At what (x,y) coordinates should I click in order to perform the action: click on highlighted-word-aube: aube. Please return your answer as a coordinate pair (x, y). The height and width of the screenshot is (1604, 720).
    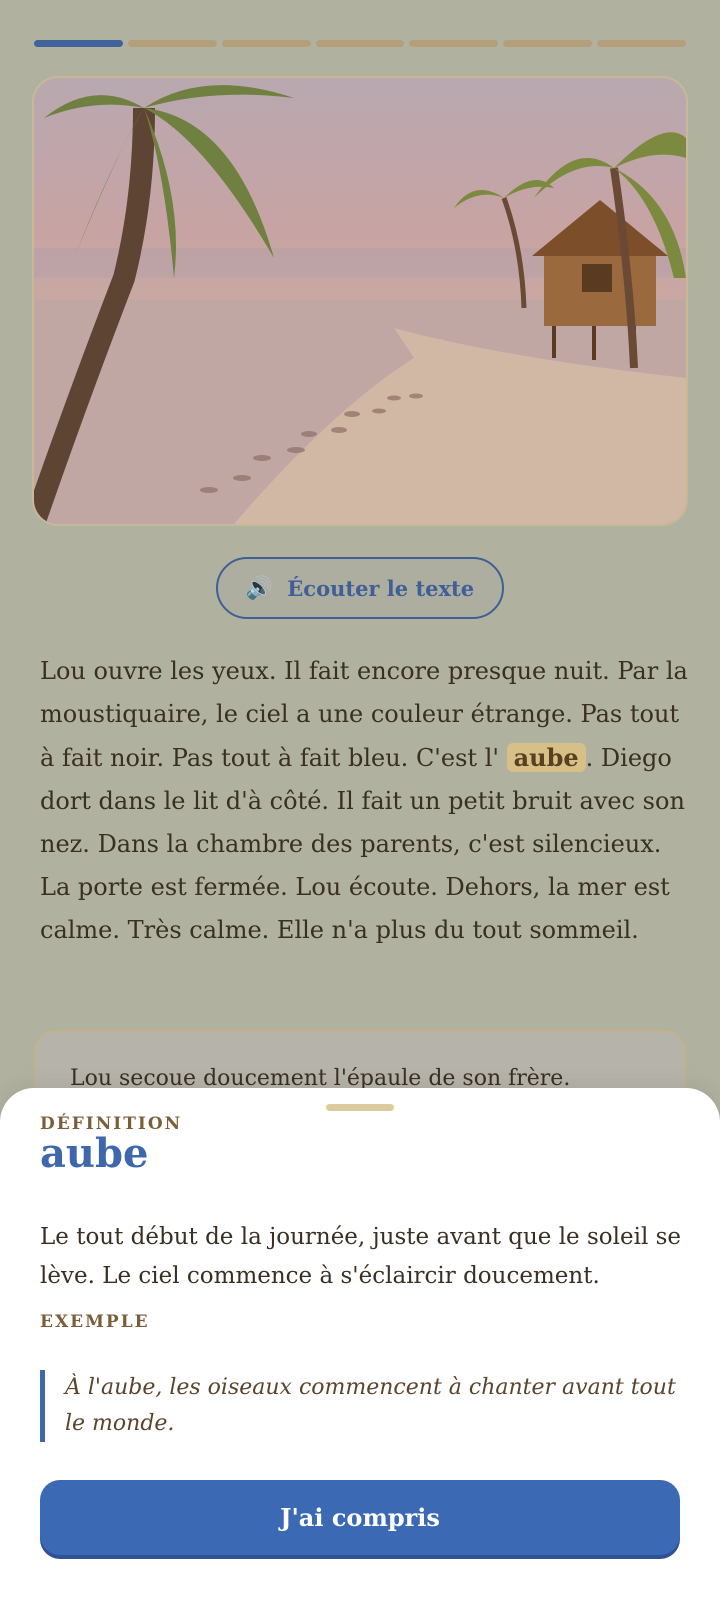
    Looking at the image, I should click on (546, 757).